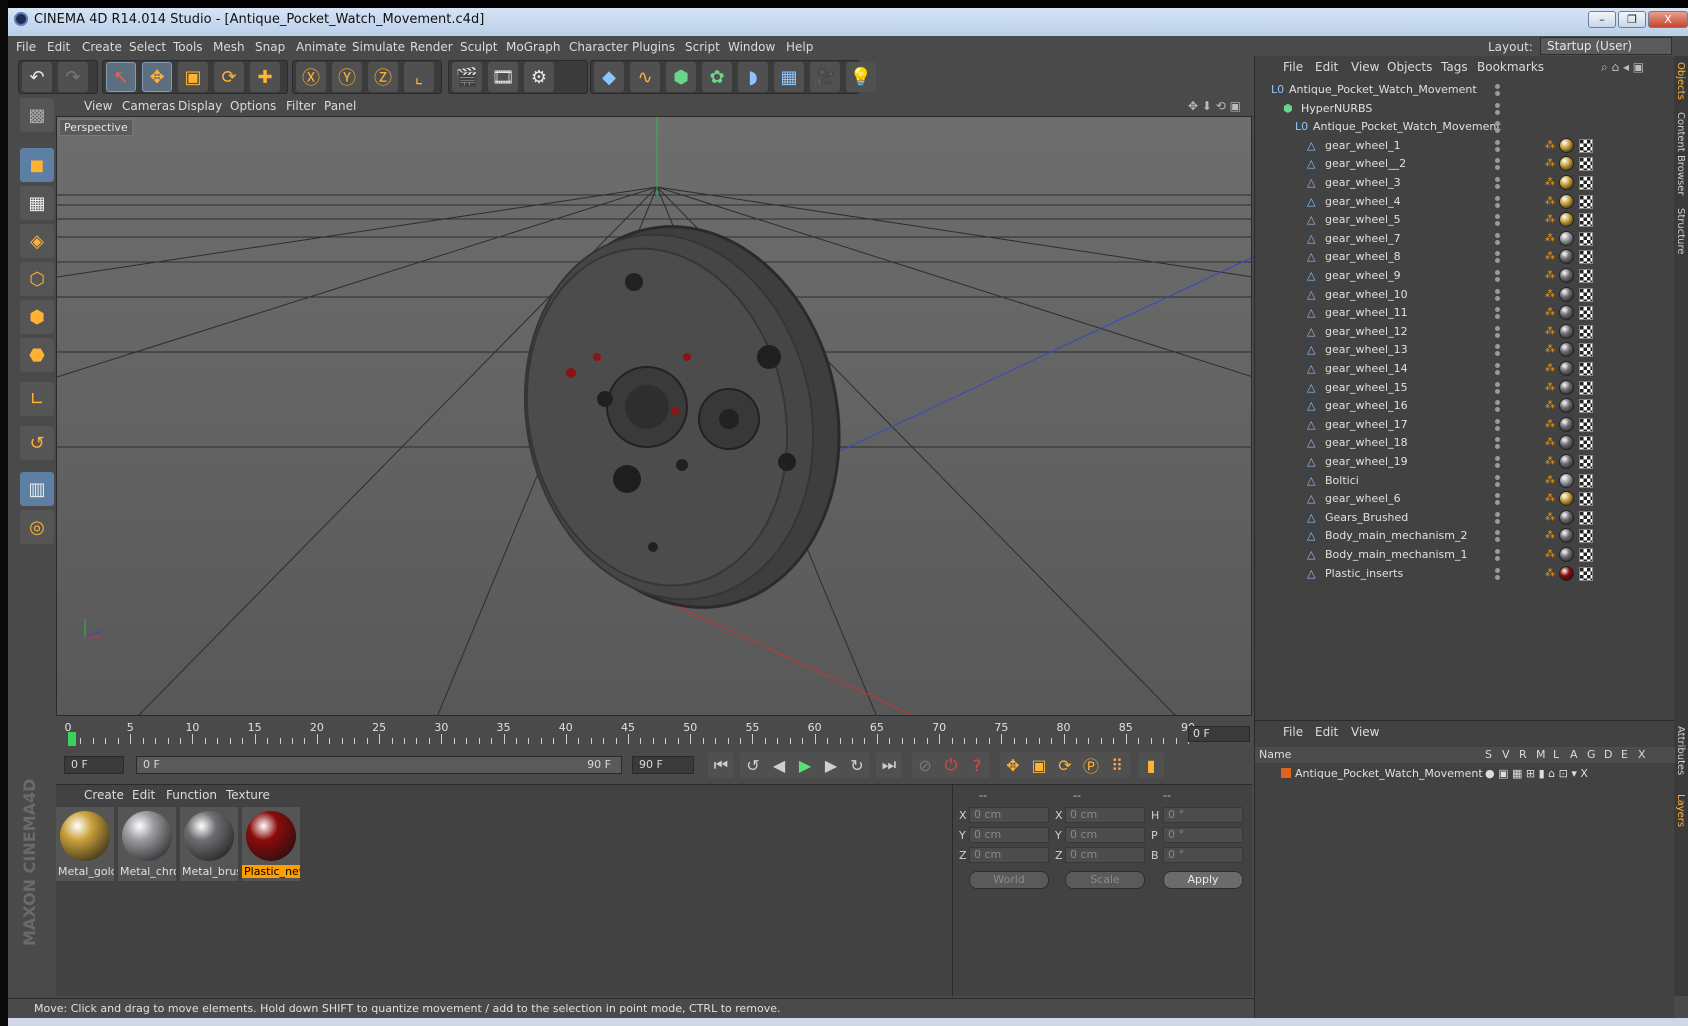 Image resolution: width=1688 pixels, height=1026 pixels. I want to click on menu-character: Character, so click(598, 47).